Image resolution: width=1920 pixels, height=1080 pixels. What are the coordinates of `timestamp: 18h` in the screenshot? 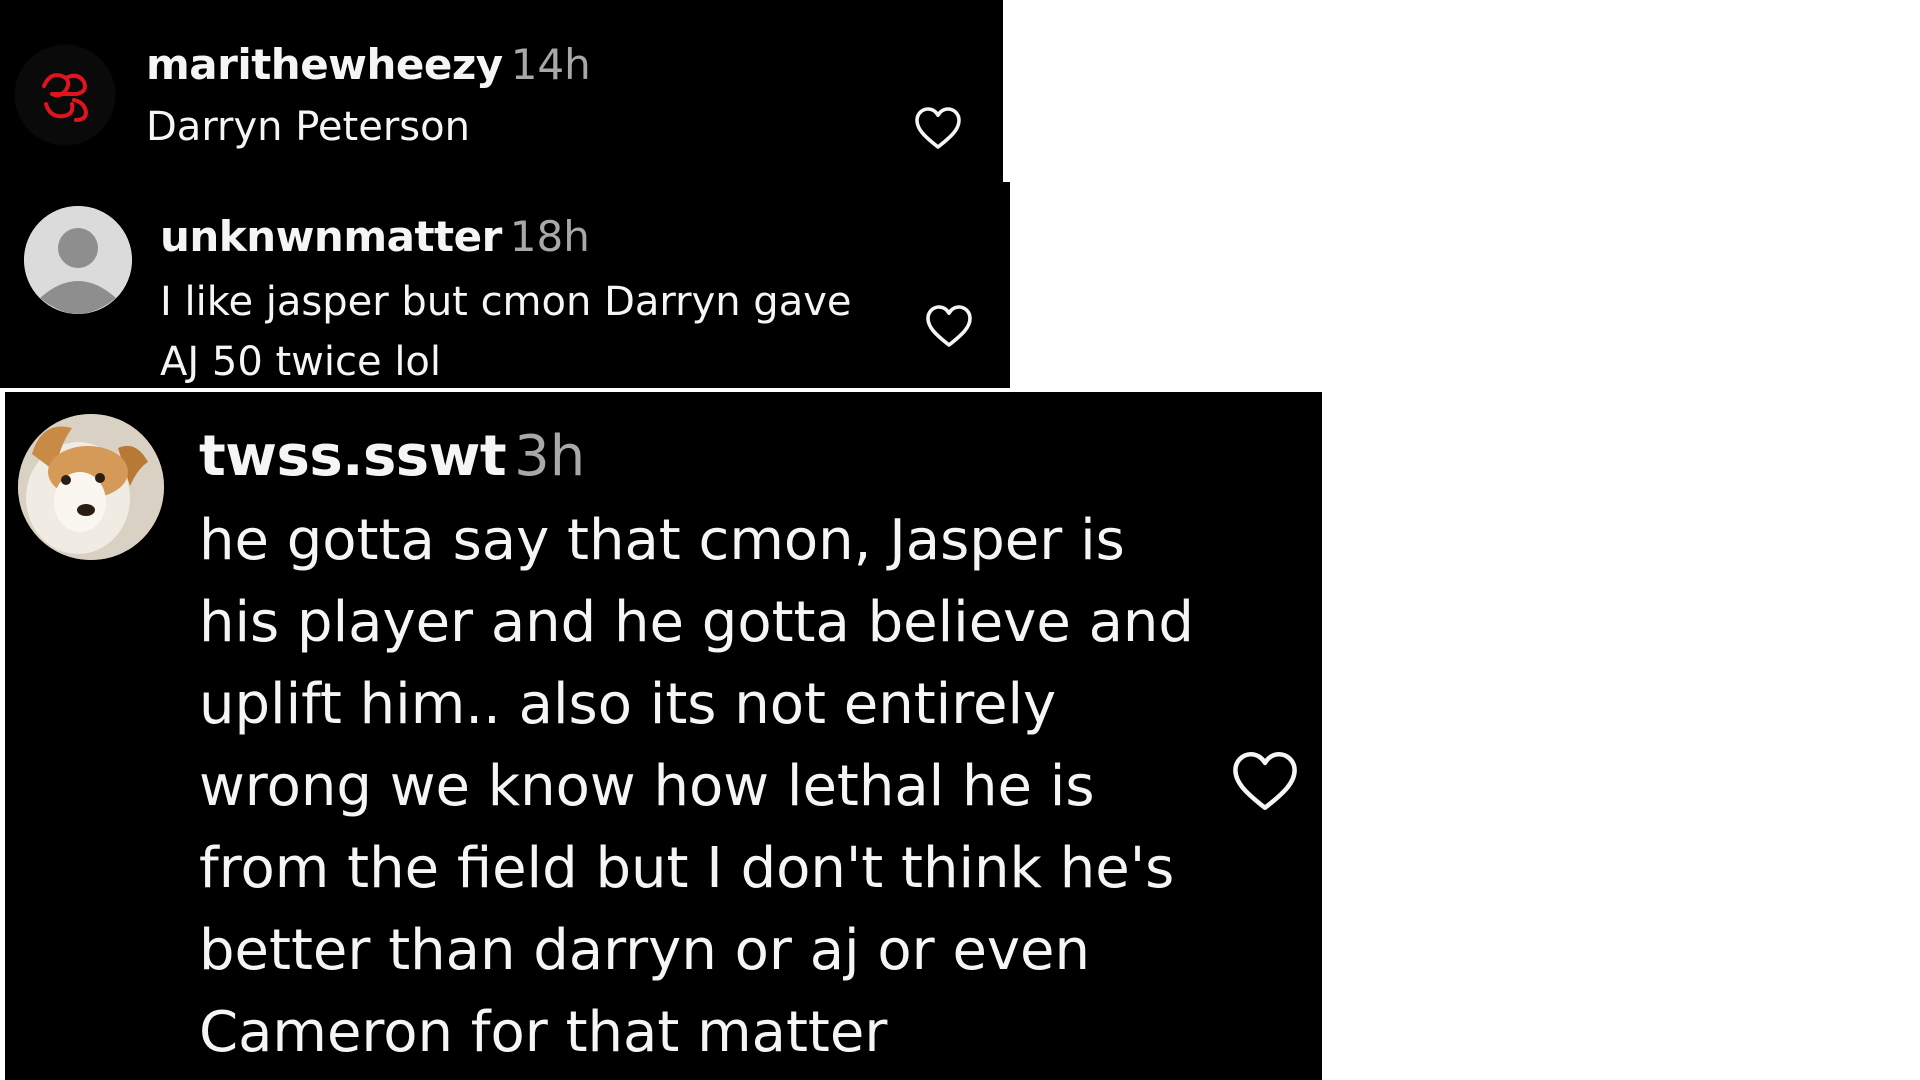 It's located at (550, 236).